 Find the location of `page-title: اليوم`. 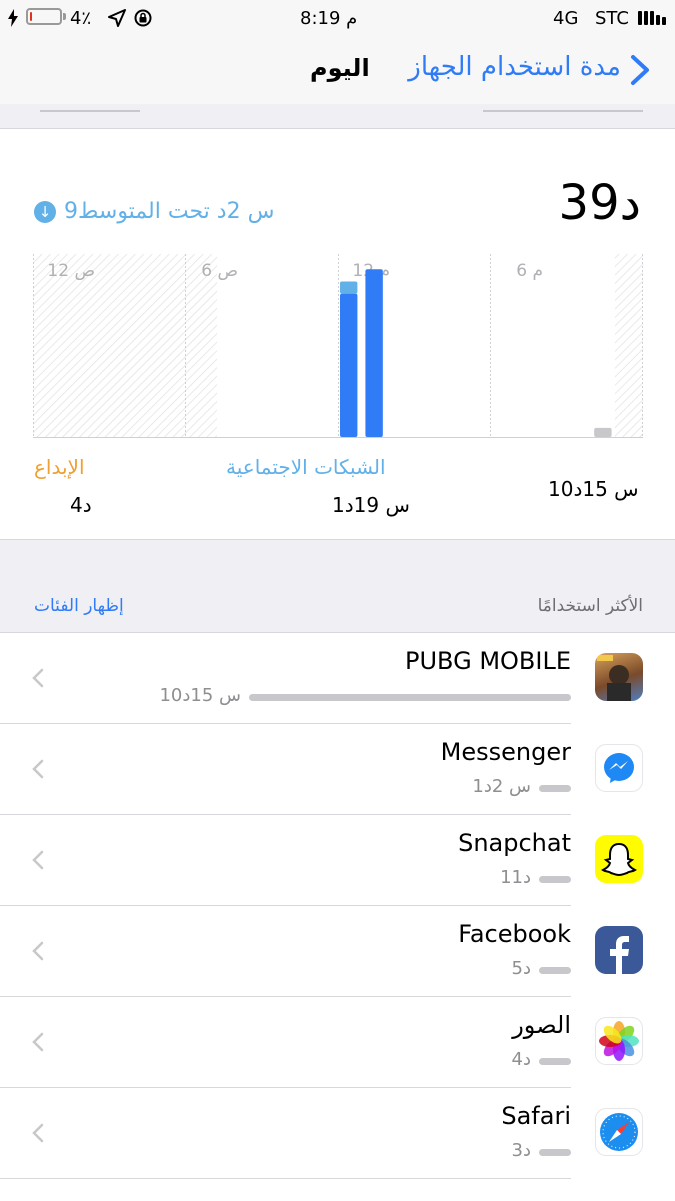

page-title: اليوم is located at coordinates (340, 68).